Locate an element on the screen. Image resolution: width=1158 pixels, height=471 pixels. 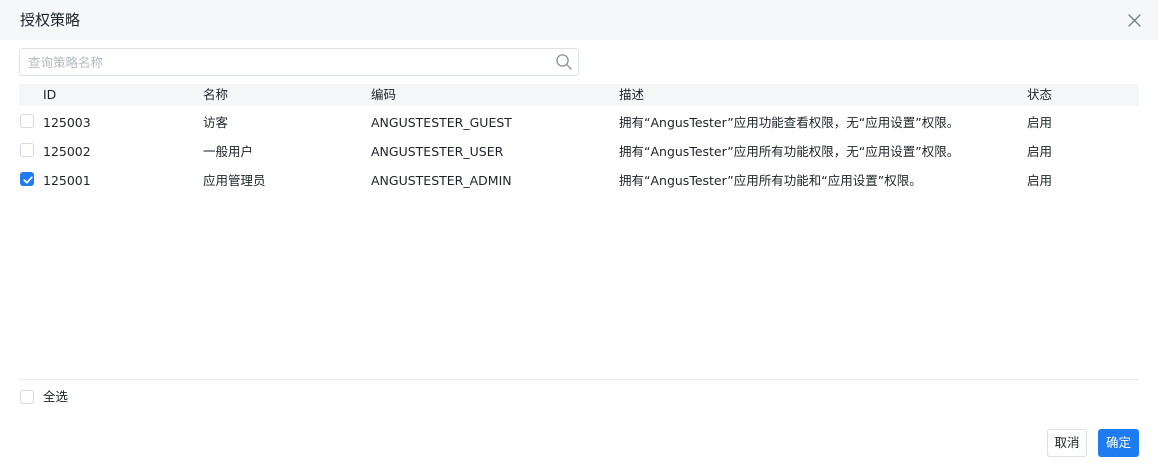
column-header-status: 状态 is located at coordinates (1040, 94).